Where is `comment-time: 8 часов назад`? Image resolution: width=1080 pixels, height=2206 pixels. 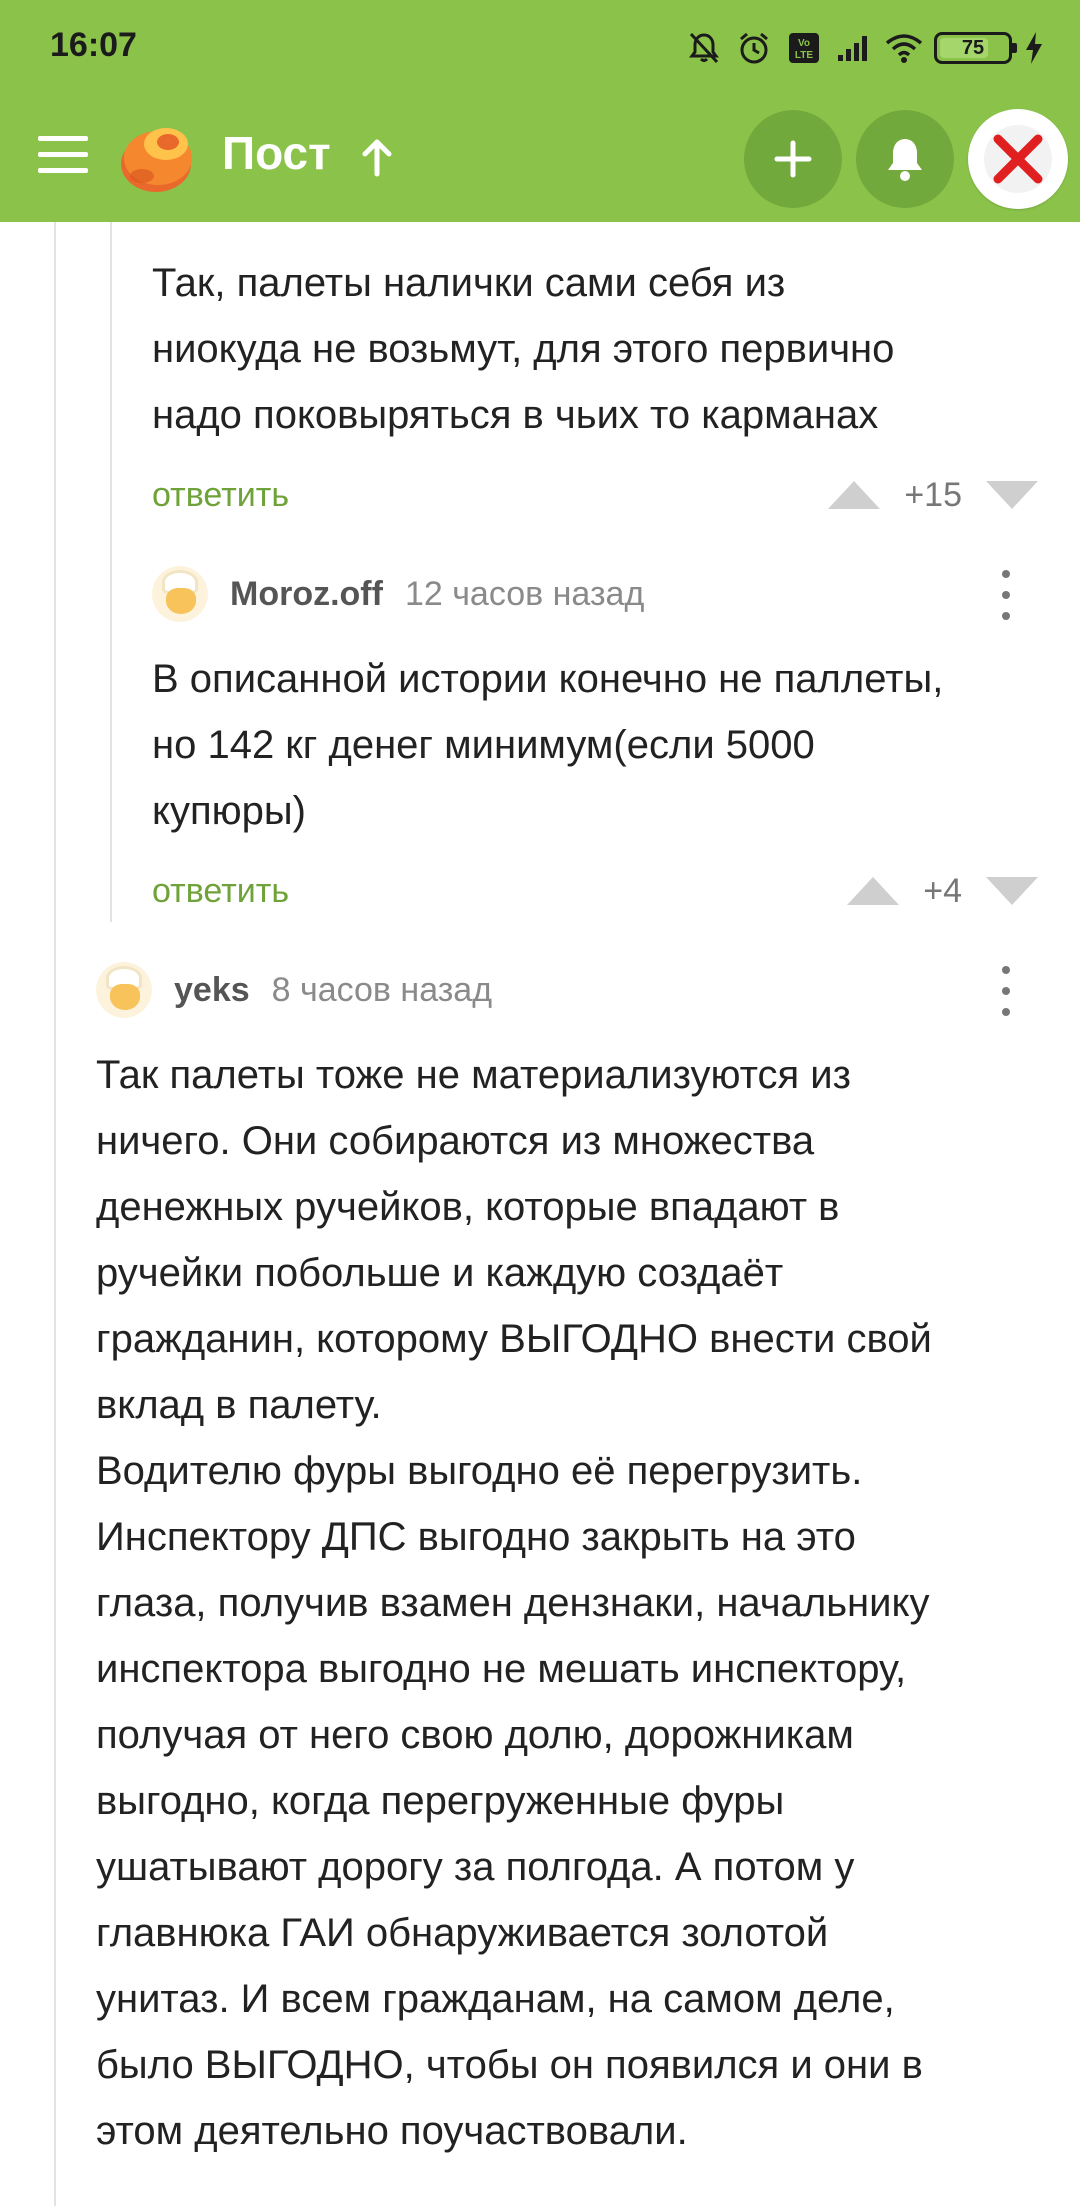 comment-time: 8 часов назад is located at coordinates (382, 990).